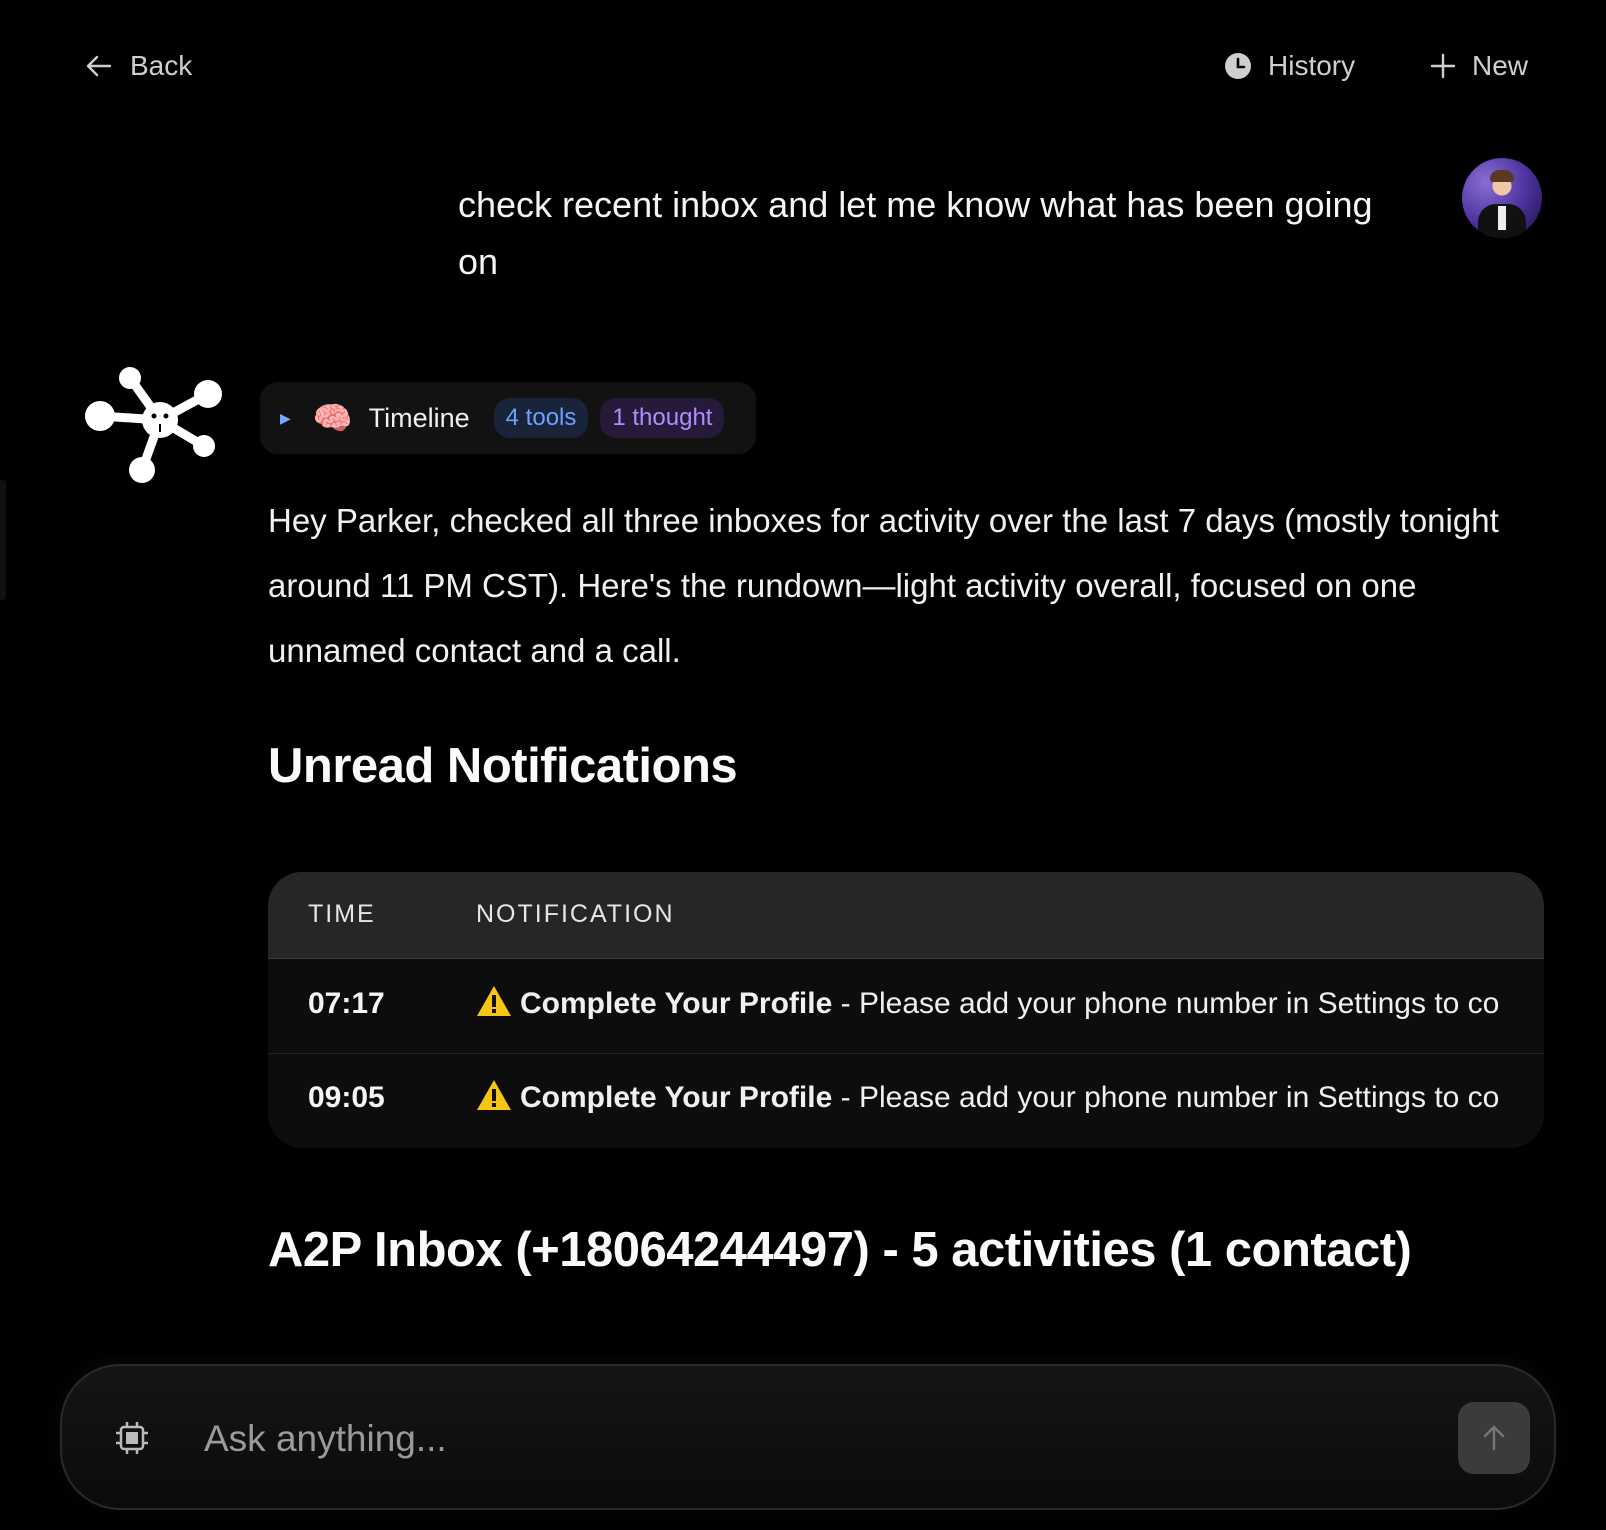 Image resolution: width=1606 pixels, height=1530 pixels. What do you see at coordinates (662, 418) in the screenshot?
I see `thought-badge: 1 thought` at bounding box center [662, 418].